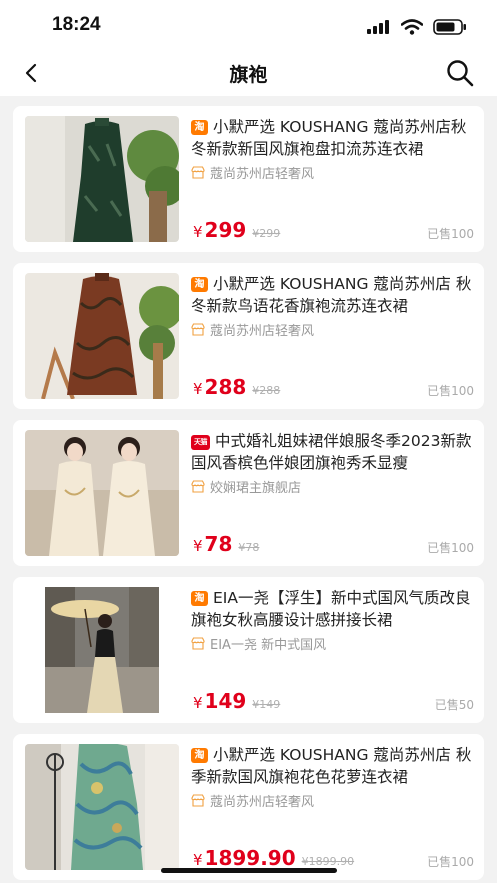 Image resolution: width=497 pixels, height=883 pixels. What do you see at coordinates (412, 27) in the screenshot?
I see `wifi-icon` at bounding box center [412, 27].